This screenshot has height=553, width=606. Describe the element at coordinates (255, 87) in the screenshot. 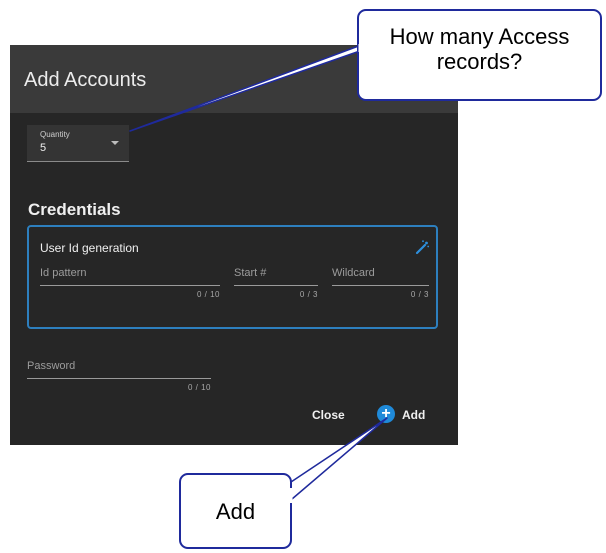

I see `top-callout-pointer` at that location.